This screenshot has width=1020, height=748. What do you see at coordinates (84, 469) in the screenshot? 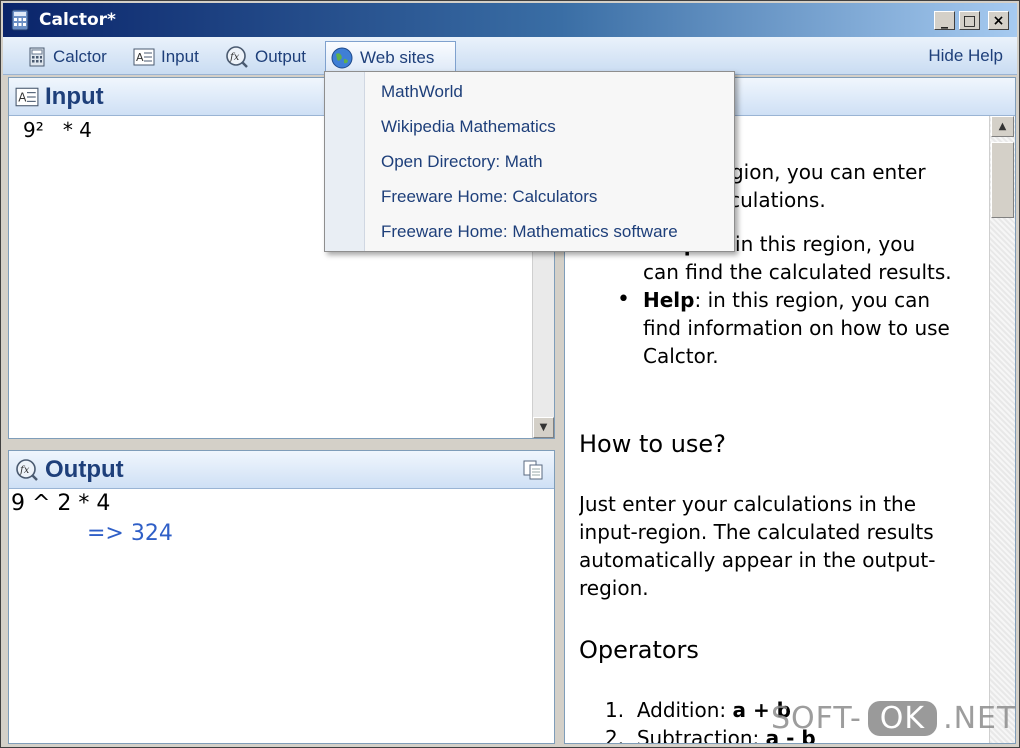
I see `output-panel-title: Output` at bounding box center [84, 469].